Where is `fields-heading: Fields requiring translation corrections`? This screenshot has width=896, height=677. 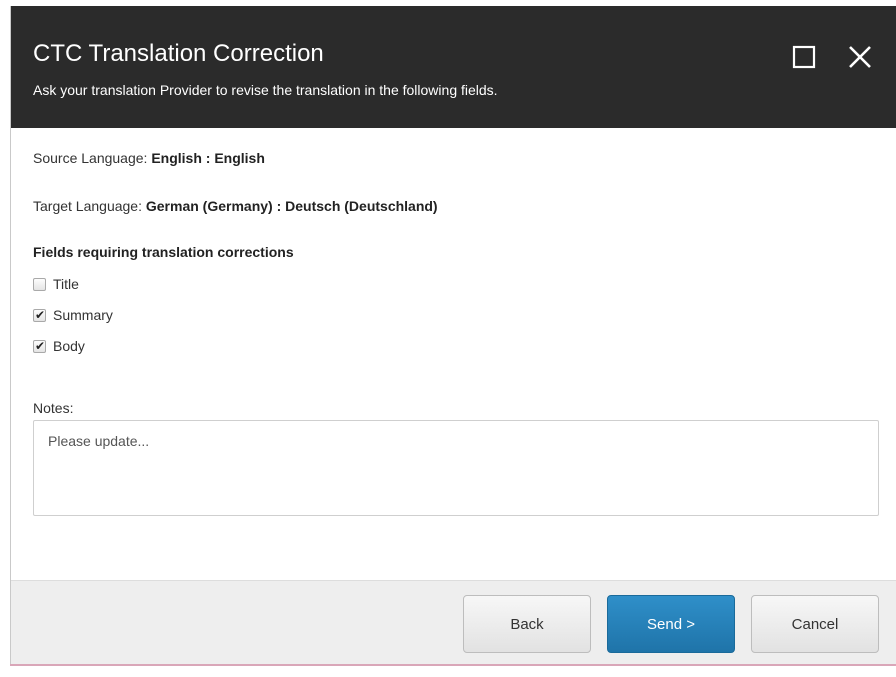 fields-heading: Fields requiring translation corrections is located at coordinates (163, 252).